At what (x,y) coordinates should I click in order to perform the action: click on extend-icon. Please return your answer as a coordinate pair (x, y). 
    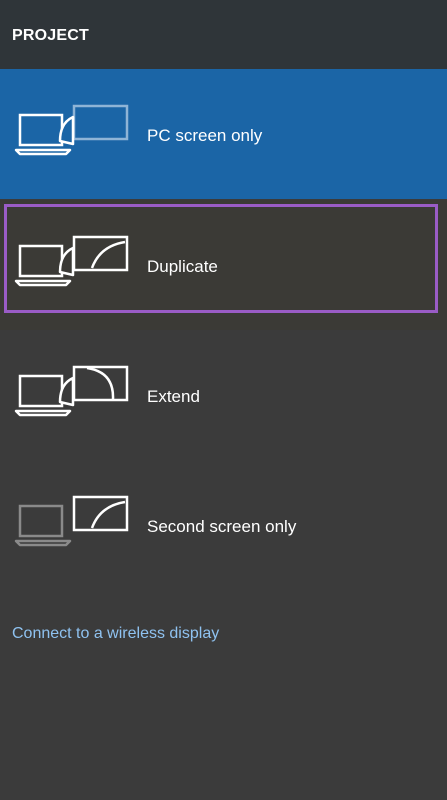
    Looking at the image, I should click on (71, 391).